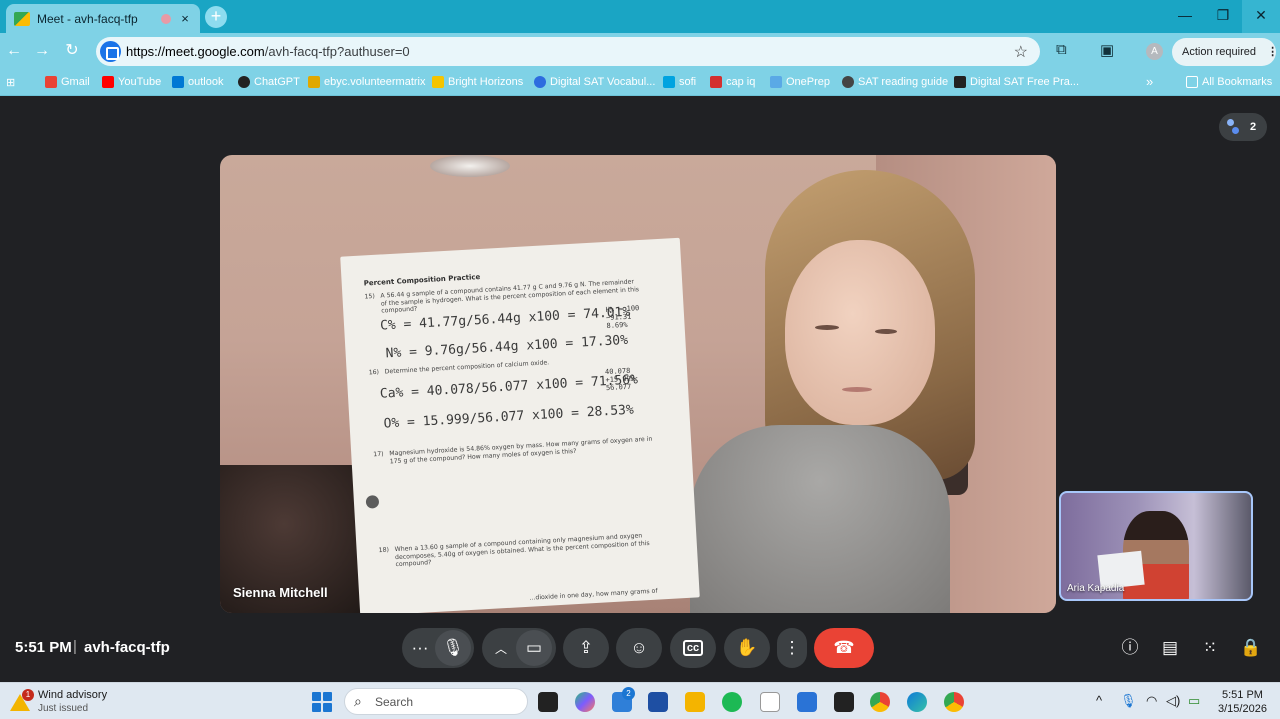  What do you see at coordinates (807, 702) in the screenshot?
I see `notepad-icon` at bounding box center [807, 702].